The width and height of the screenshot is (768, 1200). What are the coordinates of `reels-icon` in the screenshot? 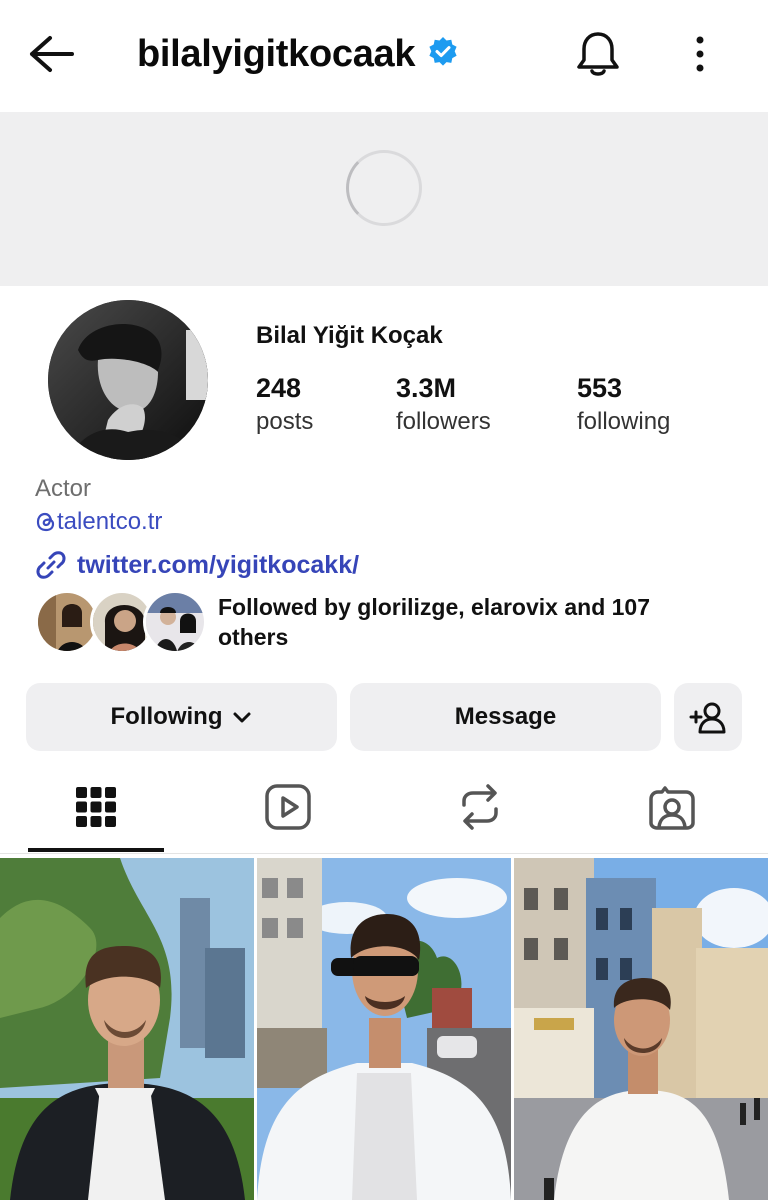 It's located at (288, 807).